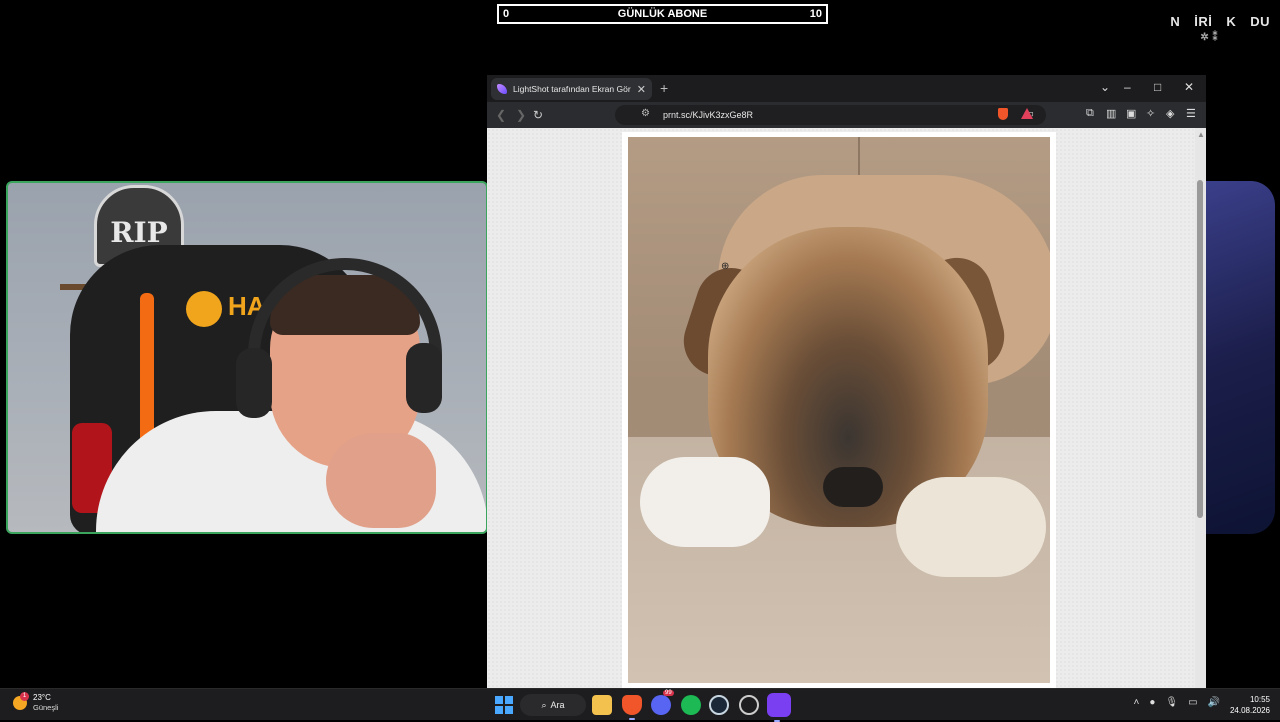 The width and height of the screenshot is (1280, 722). Describe the element at coordinates (749, 705) in the screenshot. I see `app-icon-circle` at that location.